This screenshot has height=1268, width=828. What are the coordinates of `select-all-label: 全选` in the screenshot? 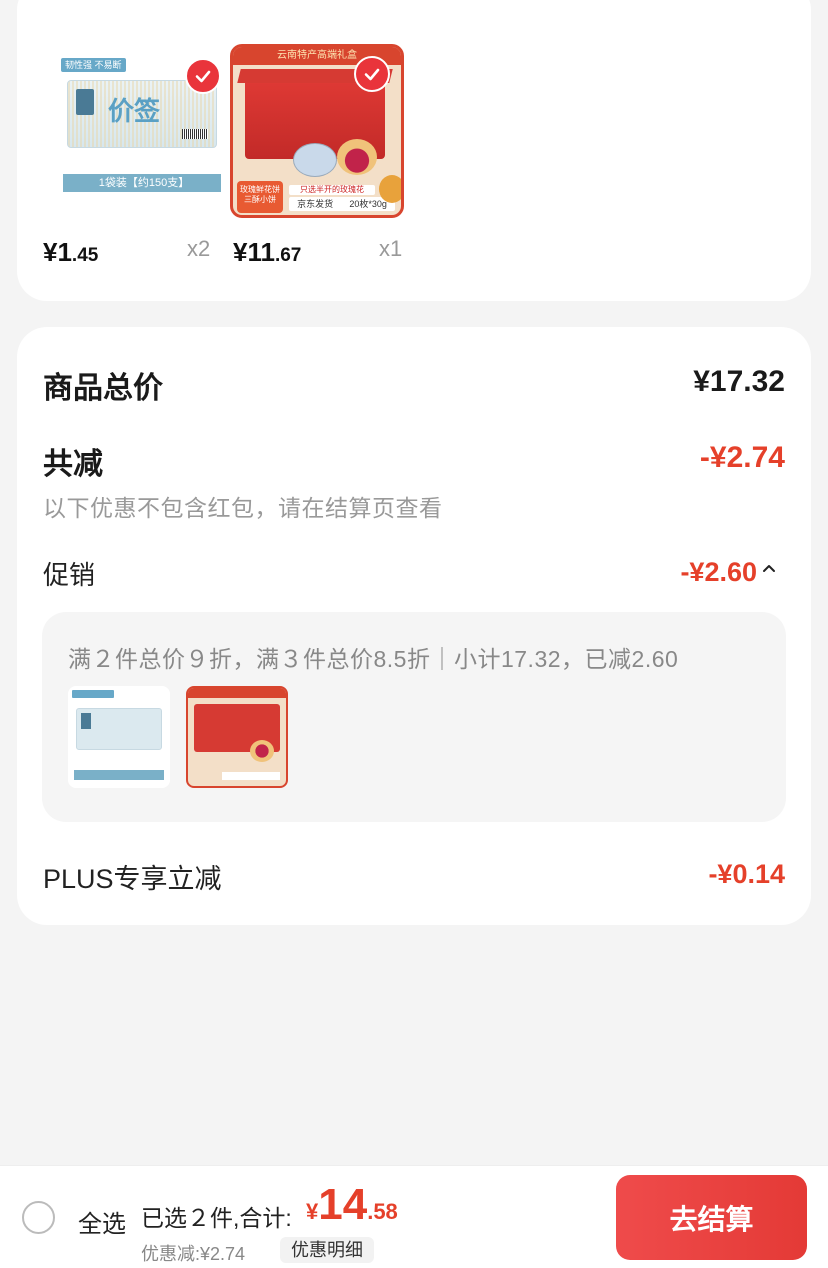 It's located at (102, 1221).